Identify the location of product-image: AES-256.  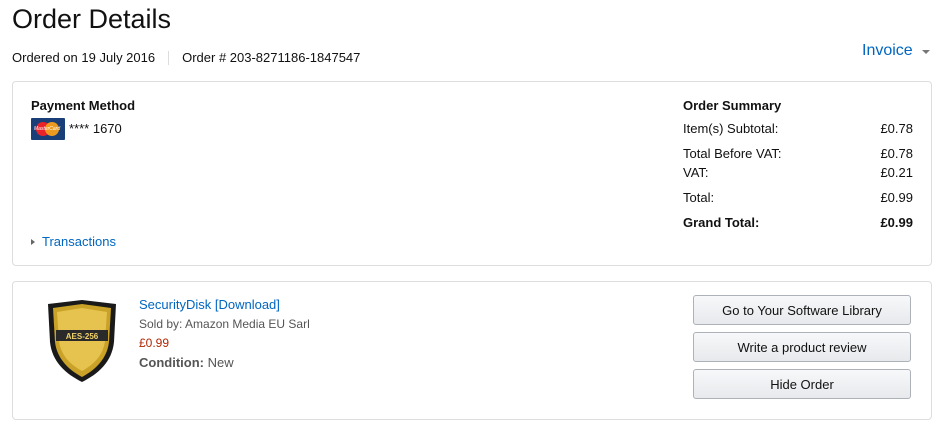
(82, 341).